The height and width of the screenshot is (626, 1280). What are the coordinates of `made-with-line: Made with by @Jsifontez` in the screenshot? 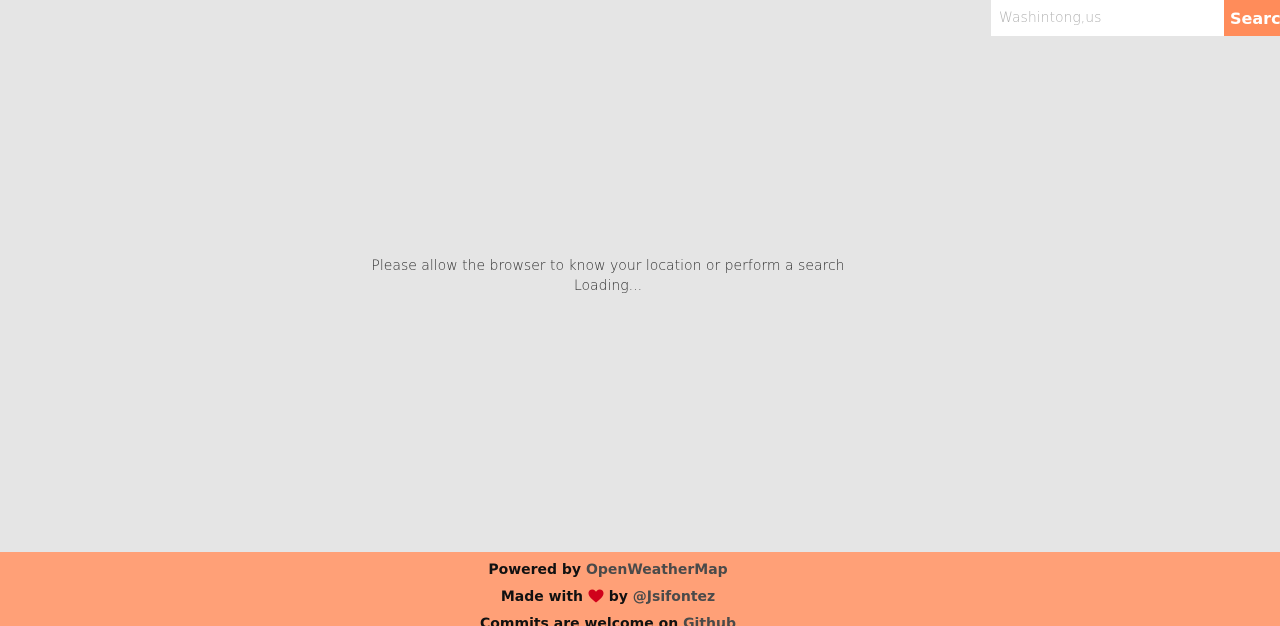 It's located at (608, 597).